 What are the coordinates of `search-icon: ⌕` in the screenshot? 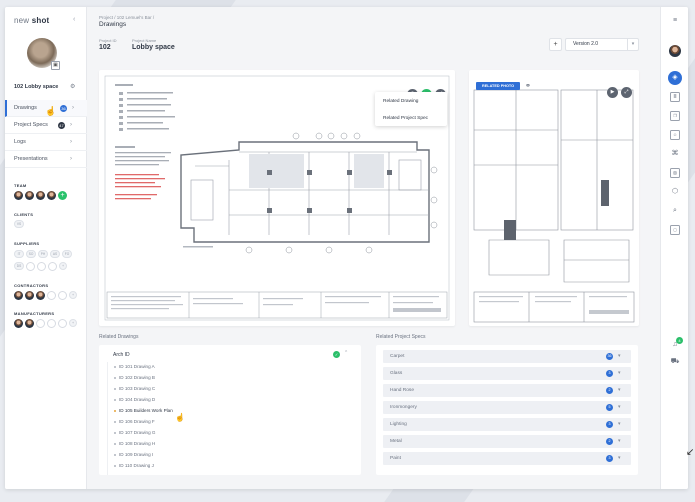 It's located at (675, 211).